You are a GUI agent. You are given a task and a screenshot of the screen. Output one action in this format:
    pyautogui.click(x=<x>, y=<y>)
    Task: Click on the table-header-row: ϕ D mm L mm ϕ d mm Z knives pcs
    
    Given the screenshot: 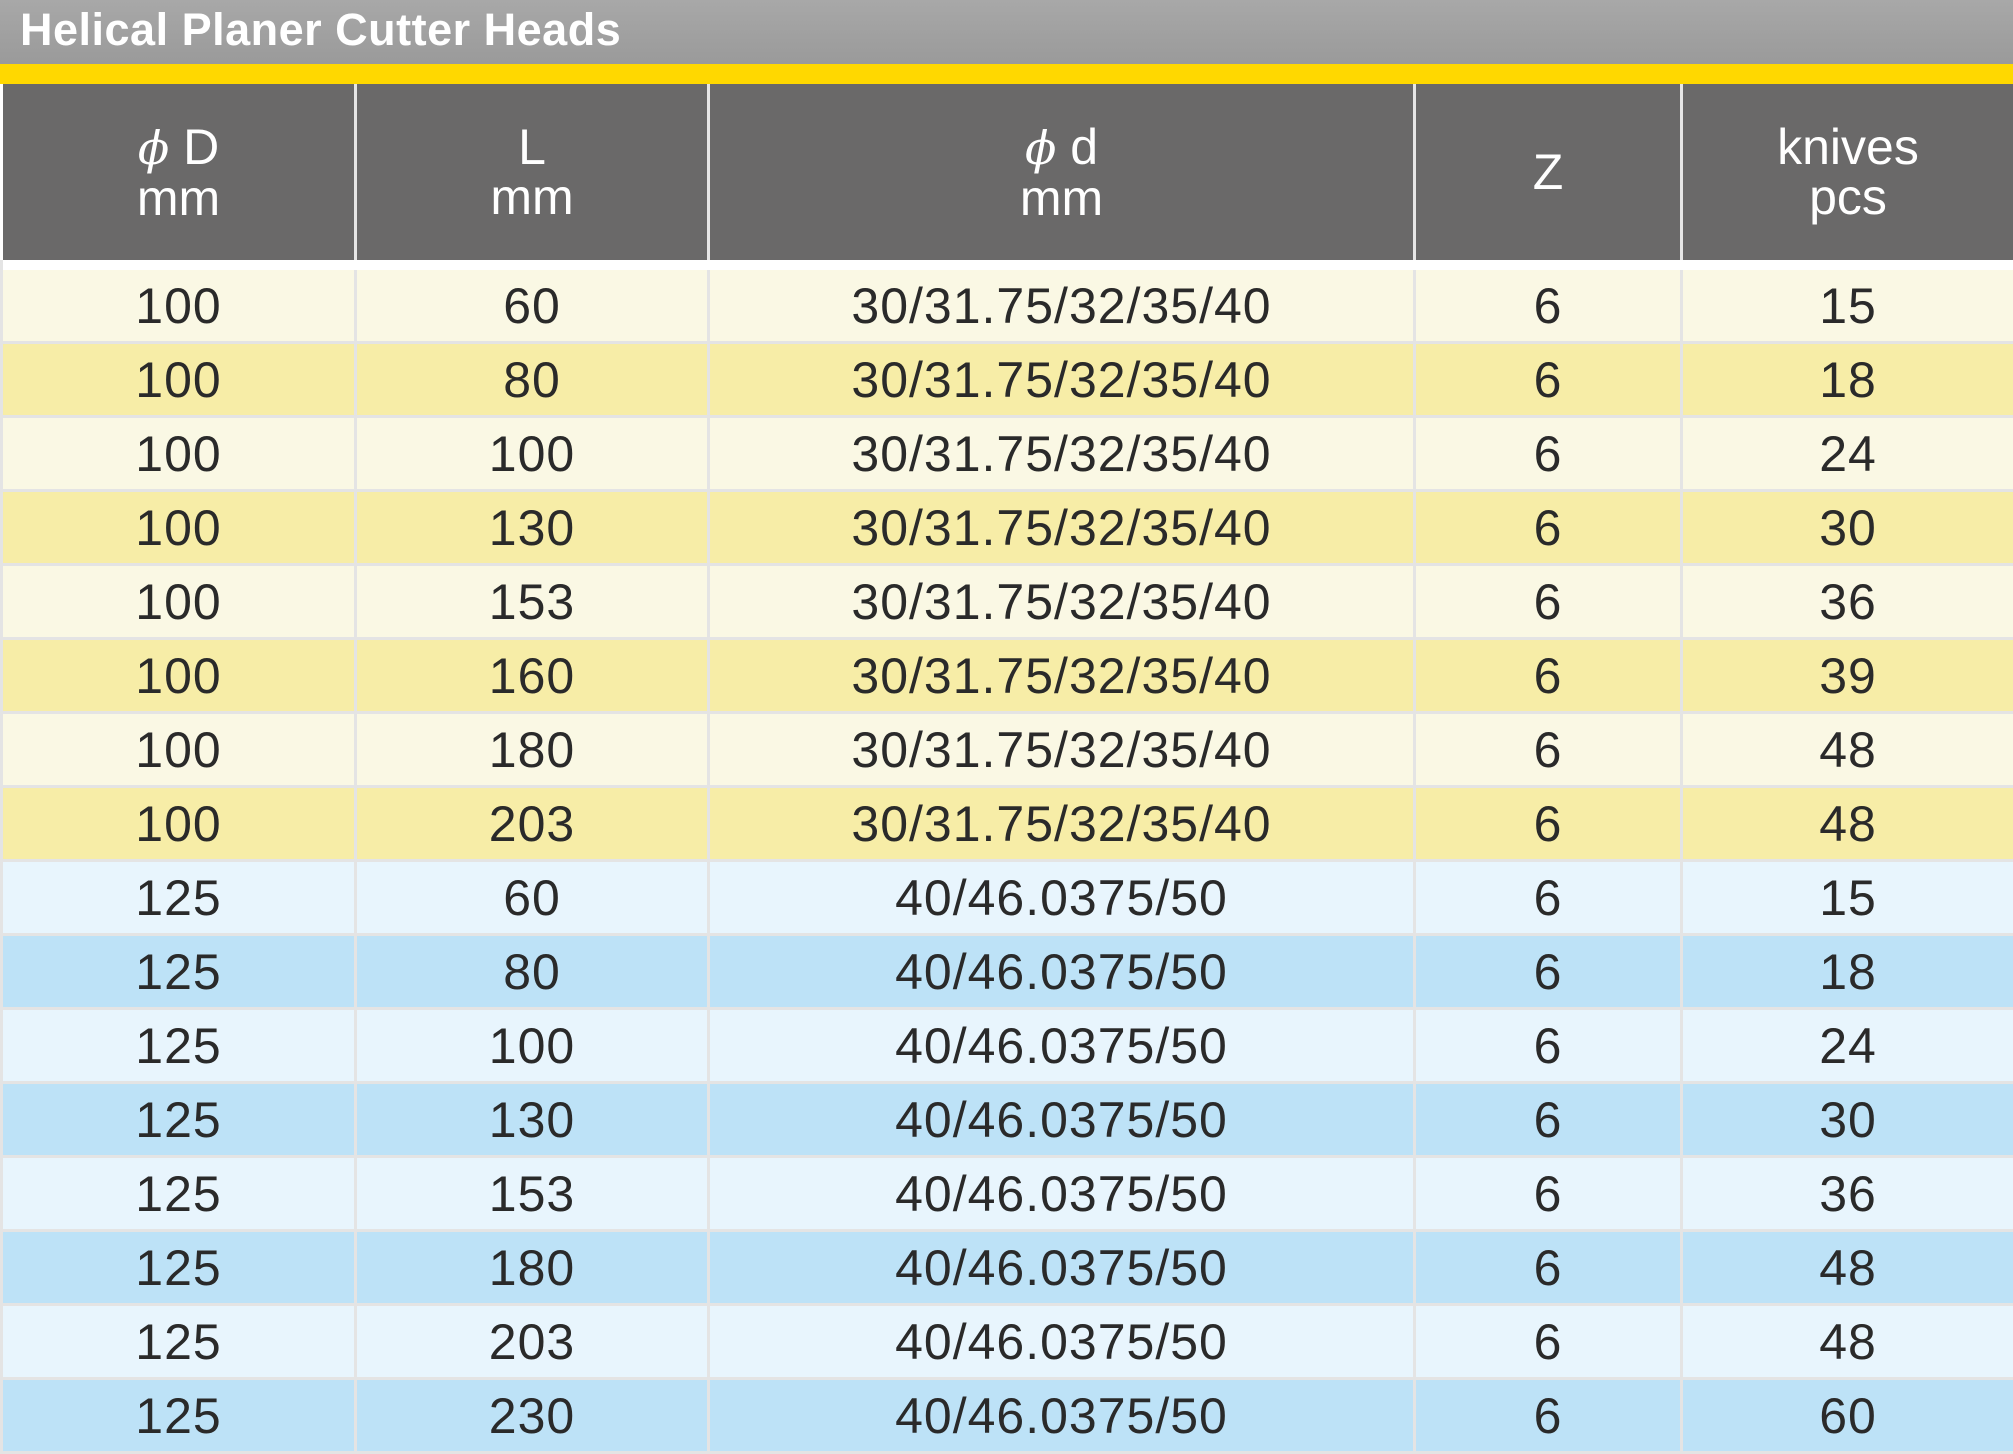 What is the action you would take?
    pyautogui.click(x=1007, y=172)
    